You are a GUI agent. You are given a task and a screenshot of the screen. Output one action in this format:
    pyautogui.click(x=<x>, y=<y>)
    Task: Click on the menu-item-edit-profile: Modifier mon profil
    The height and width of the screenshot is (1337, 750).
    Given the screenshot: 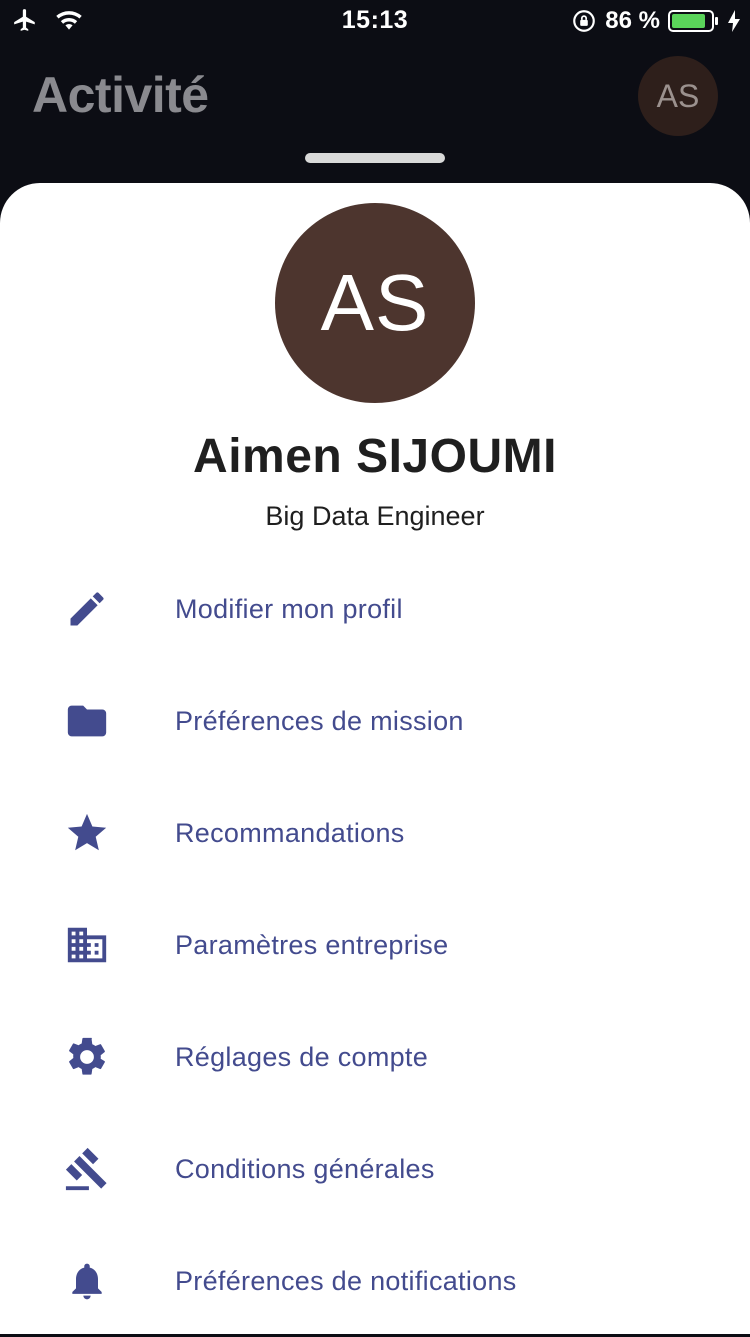 What is the action you would take?
    pyautogui.click(x=375, y=609)
    